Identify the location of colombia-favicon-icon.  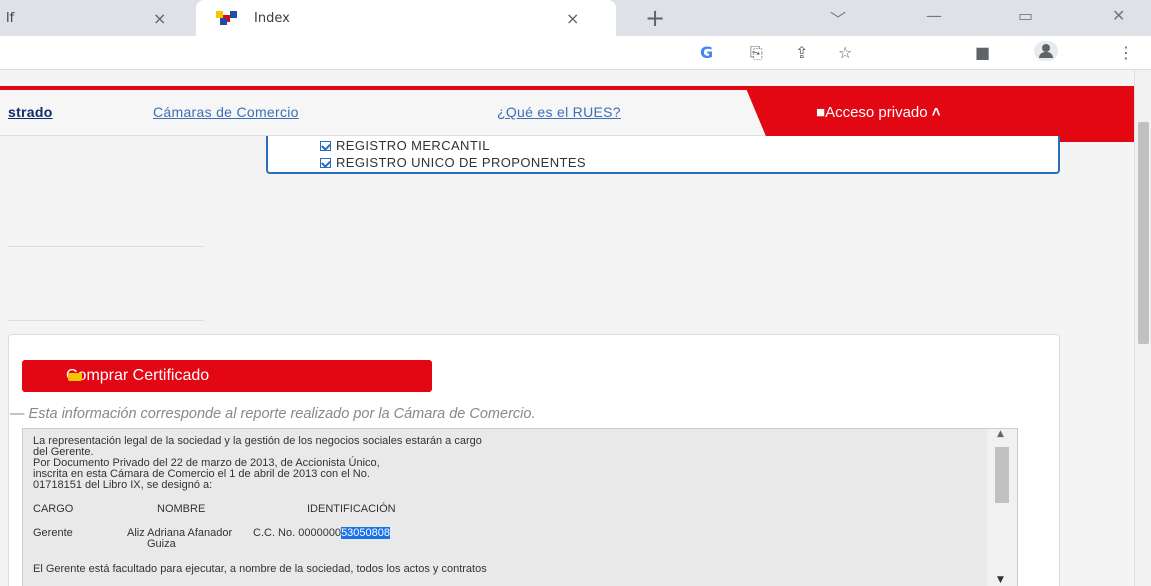
(227, 18).